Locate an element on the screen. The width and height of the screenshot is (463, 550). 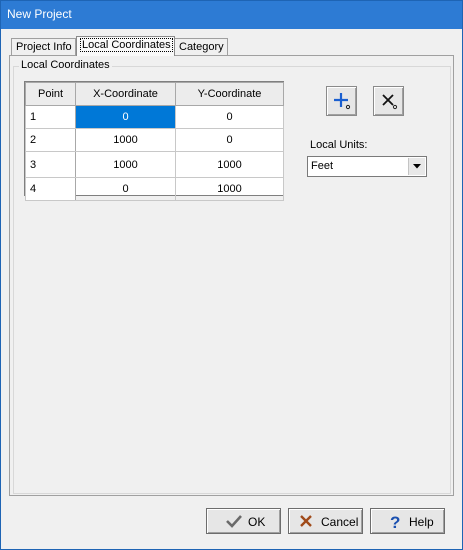
local-units-value: Feet is located at coordinates (322, 166).